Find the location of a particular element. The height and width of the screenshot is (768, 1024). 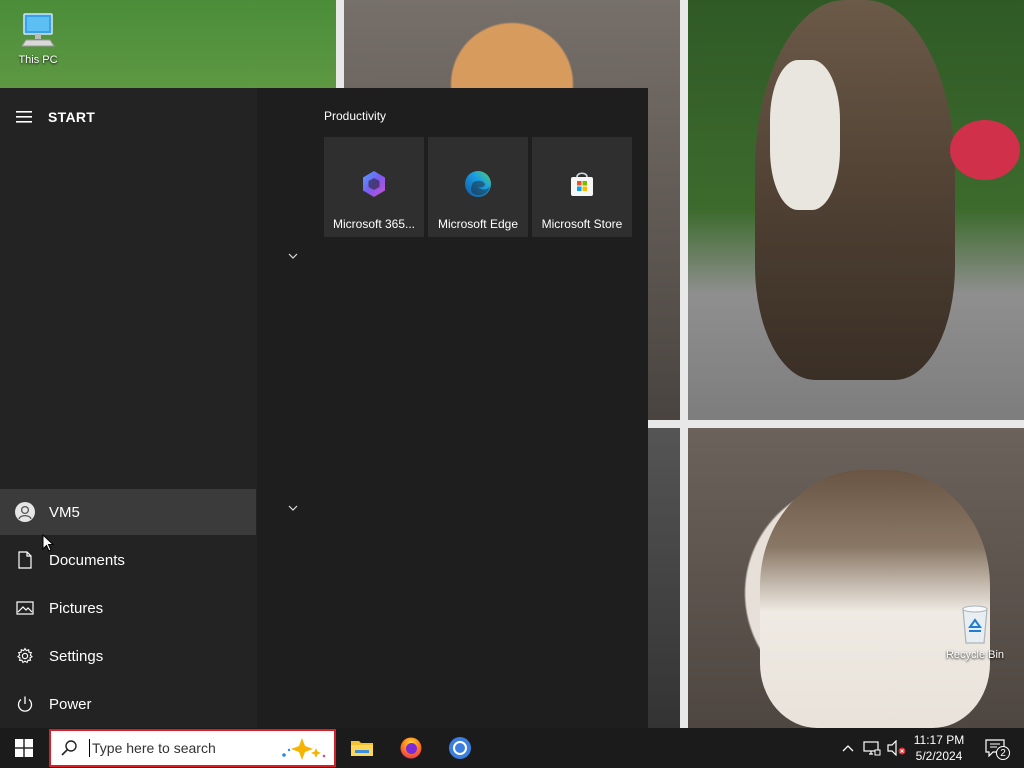

firefox-icon is located at coordinates (411, 748).